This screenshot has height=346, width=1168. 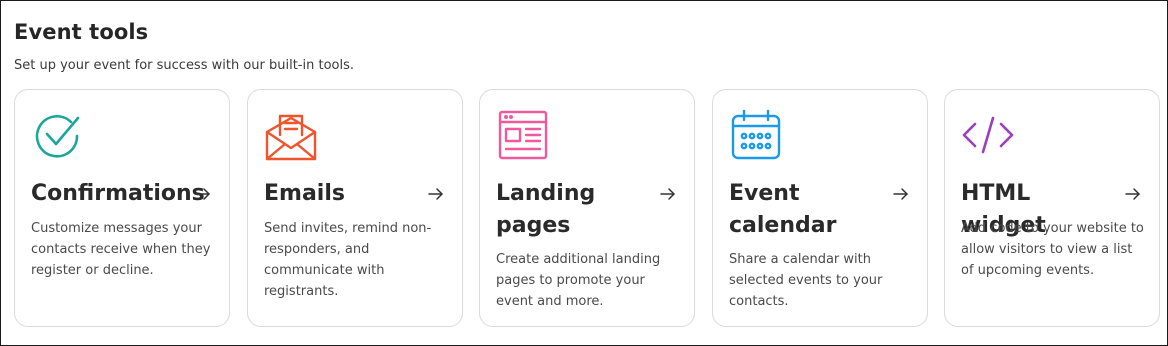 What do you see at coordinates (118, 193) in the screenshot?
I see `card-title: Confirmations` at bounding box center [118, 193].